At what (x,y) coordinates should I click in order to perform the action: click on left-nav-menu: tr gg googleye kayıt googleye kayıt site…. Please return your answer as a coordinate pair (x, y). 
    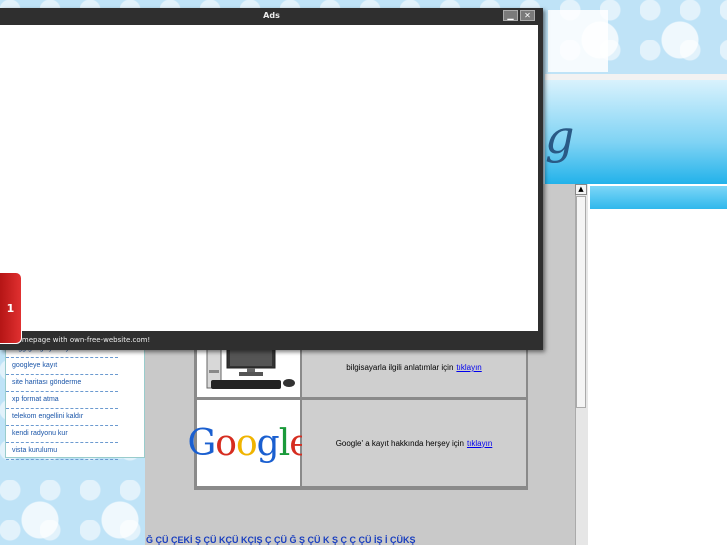
    Looking at the image, I should click on (75, 400).